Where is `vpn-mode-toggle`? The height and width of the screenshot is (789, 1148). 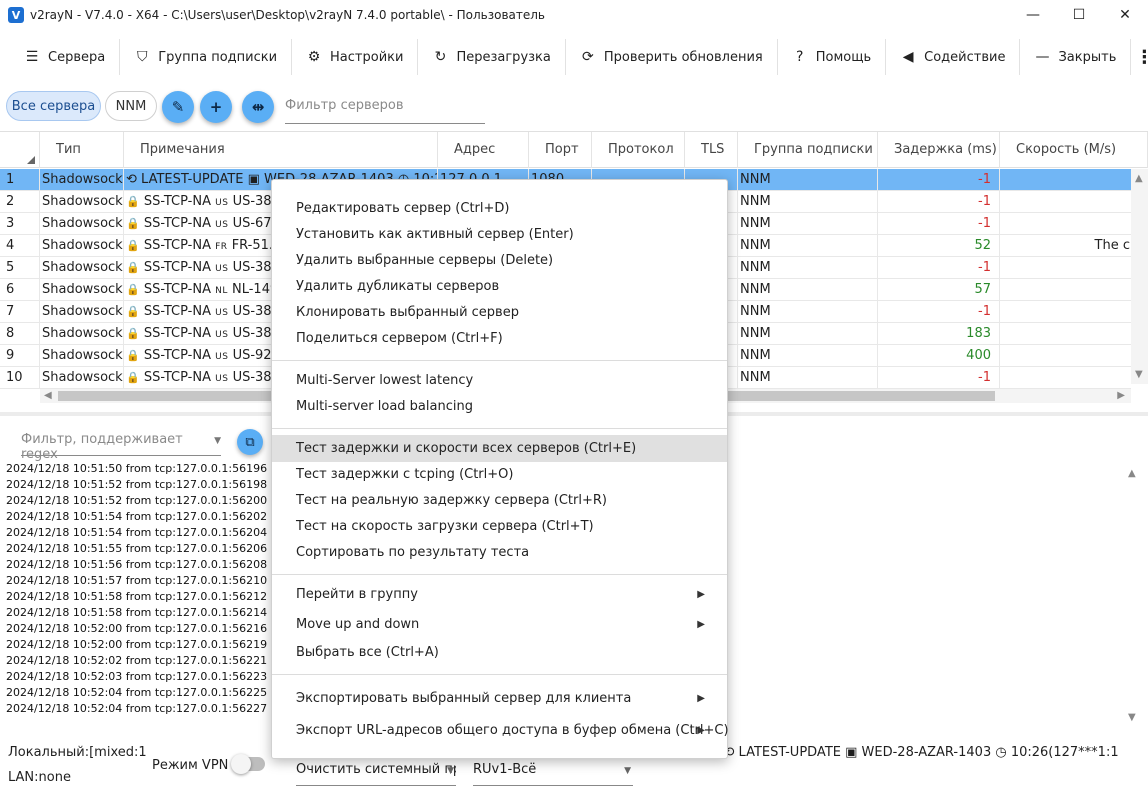
vpn-mode-toggle is located at coordinates (248, 764).